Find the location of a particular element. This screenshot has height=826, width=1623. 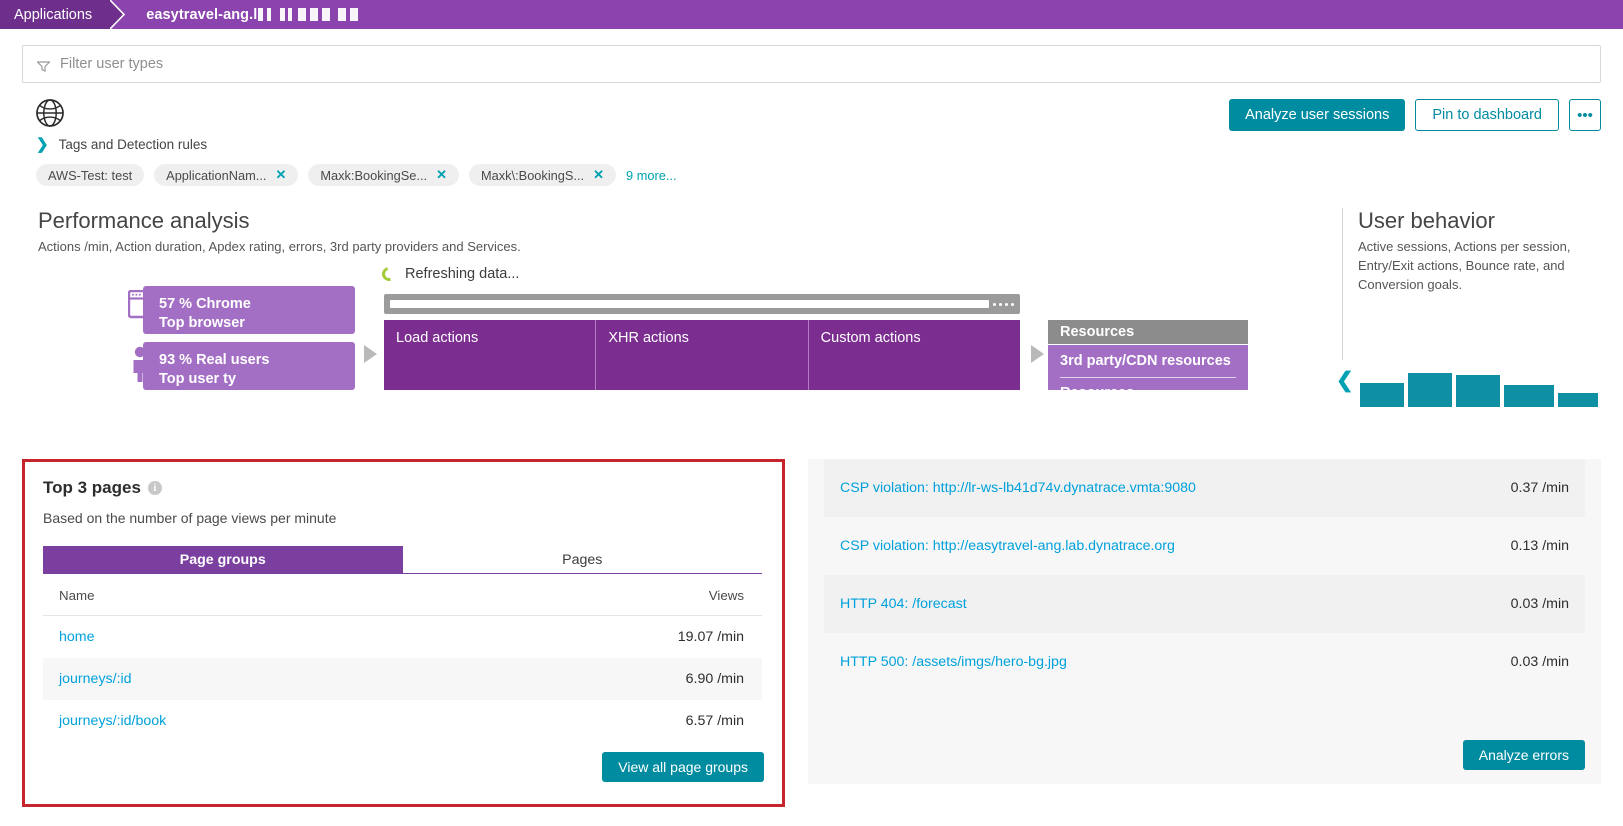

error-rate: 0.03 /min is located at coordinates (1539, 604).